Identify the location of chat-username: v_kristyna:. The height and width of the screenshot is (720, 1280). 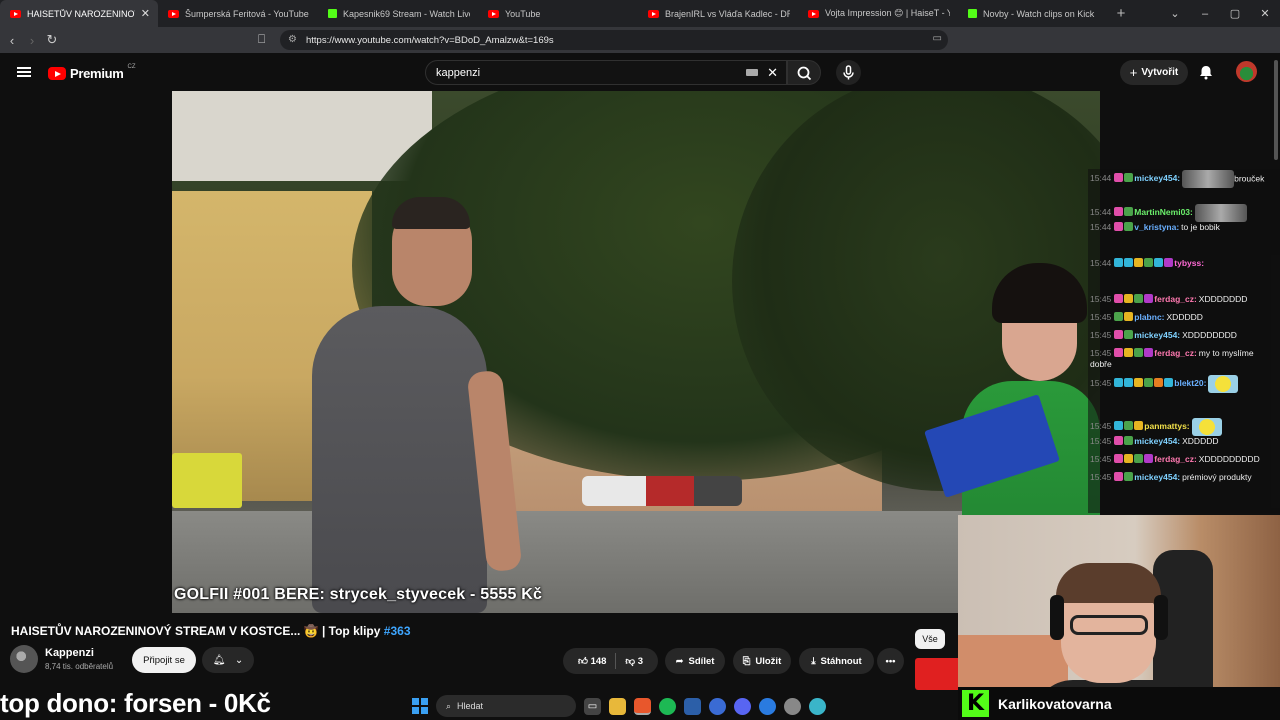
(1156, 227).